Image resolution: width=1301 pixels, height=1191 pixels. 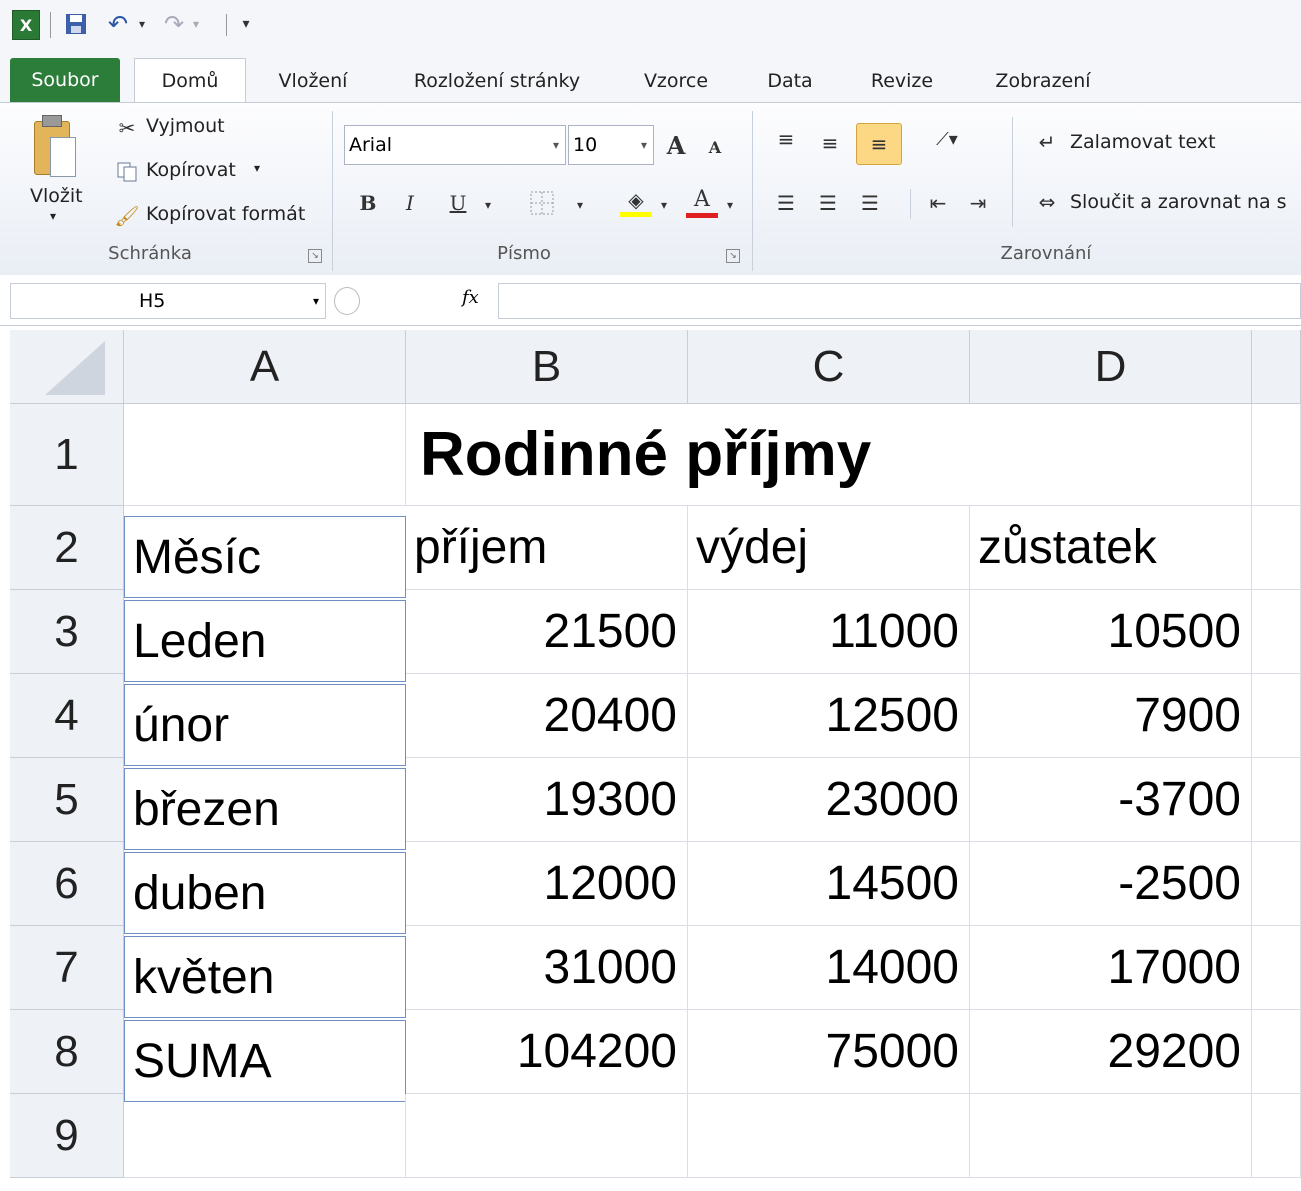 What do you see at coordinates (458, 203) in the screenshot?
I see `underline-button: U` at bounding box center [458, 203].